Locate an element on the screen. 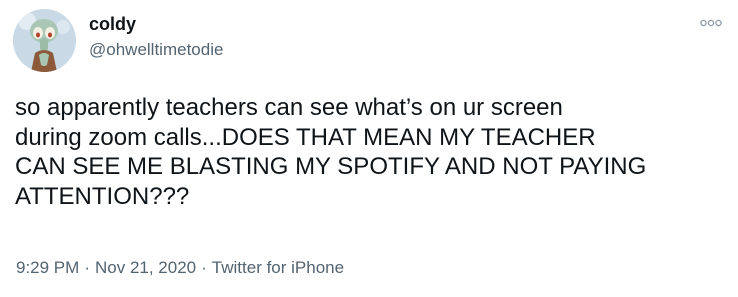 The width and height of the screenshot is (738, 297). tweet-metadata: 9:29 PM · Nov 21, 2020 · Twitter for iPhone is located at coordinates (180, 268).